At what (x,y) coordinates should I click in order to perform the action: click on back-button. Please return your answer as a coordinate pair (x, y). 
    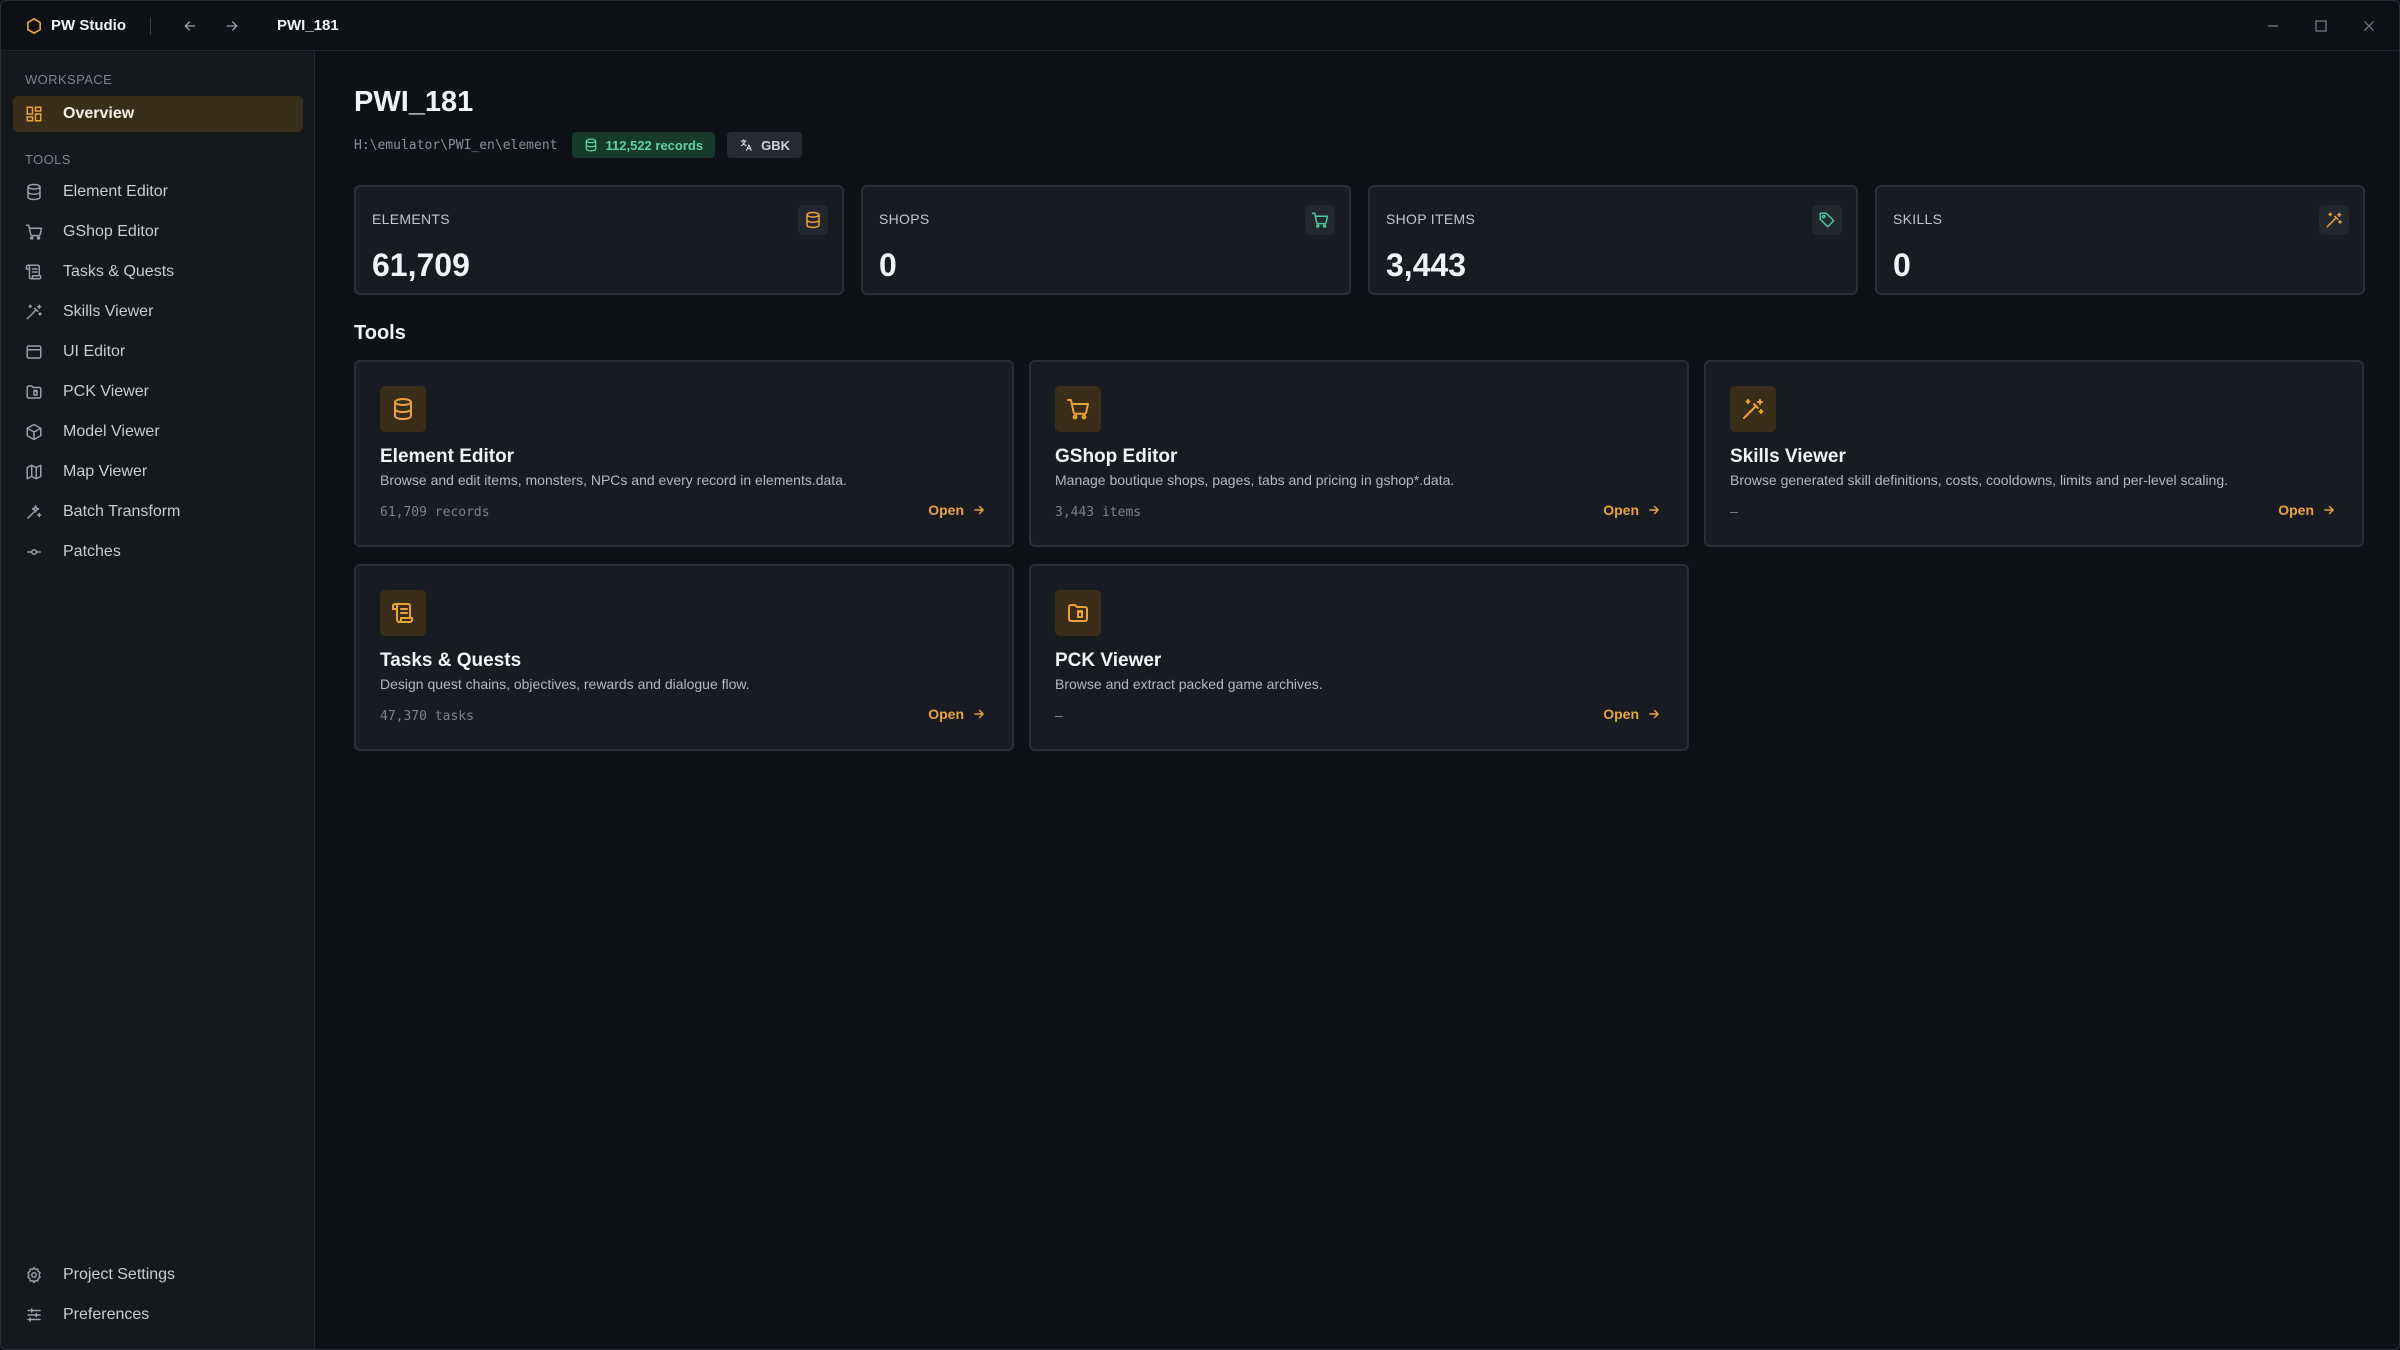
    Looking at the image, I should click on (190, 26).